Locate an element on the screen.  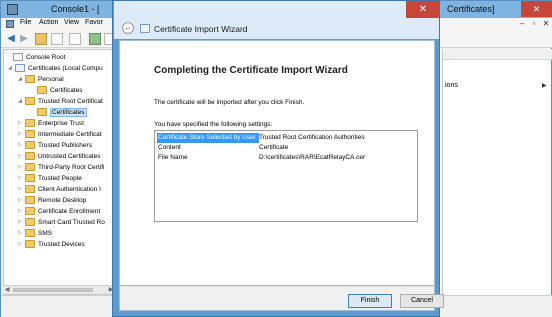
cancel-button: Cancel is located at coordinates (422, 301).